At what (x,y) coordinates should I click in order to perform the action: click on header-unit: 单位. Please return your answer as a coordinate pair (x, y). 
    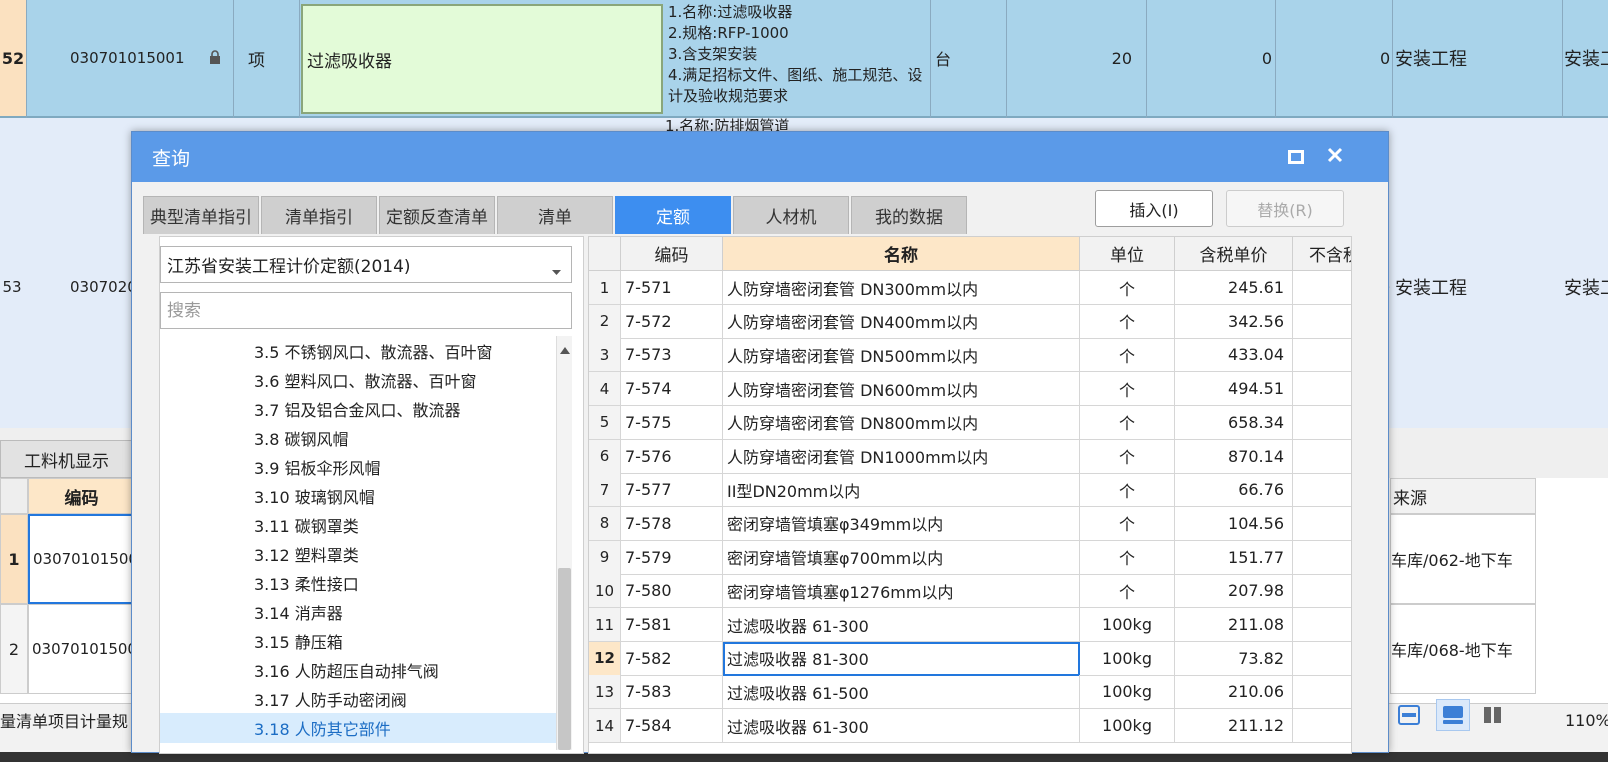
    Looking at the image, I should click on (1127, 254).